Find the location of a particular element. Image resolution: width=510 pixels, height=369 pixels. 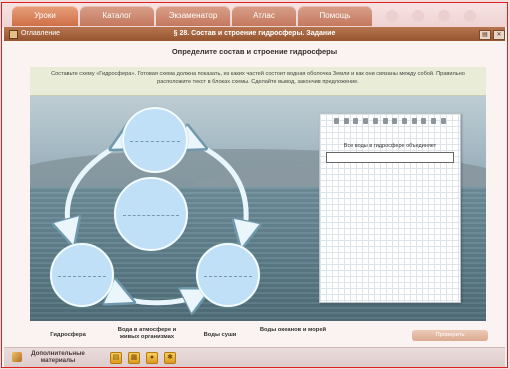

drop-zone-right is located at coordinates (228, 275).